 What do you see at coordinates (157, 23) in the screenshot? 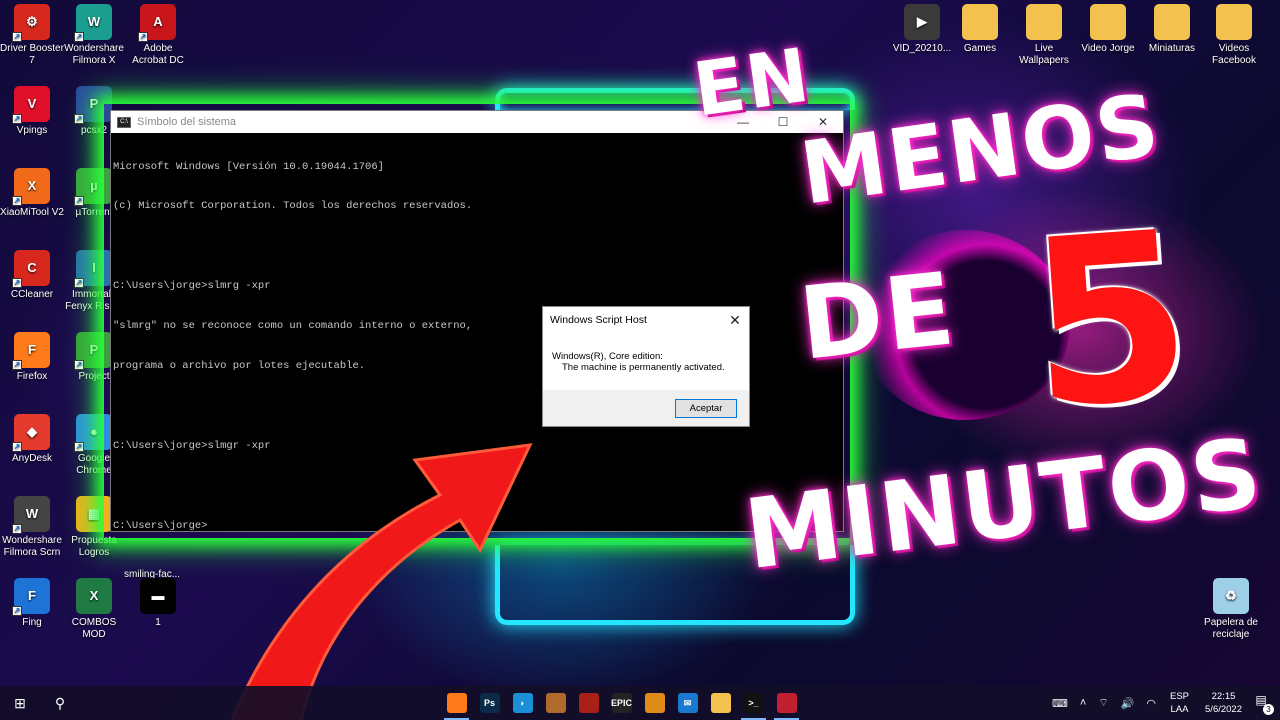
I see `app-icon: A ↗` at bounding box center [157, 23].